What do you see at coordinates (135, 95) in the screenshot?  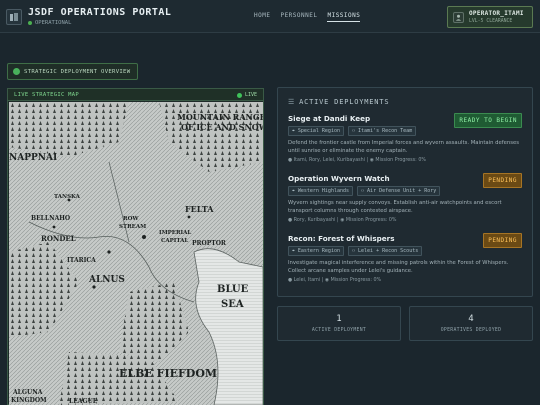 I see `map-header: LIVE STRATEGIC MAP LIVE` at bounding box center [135, 95].